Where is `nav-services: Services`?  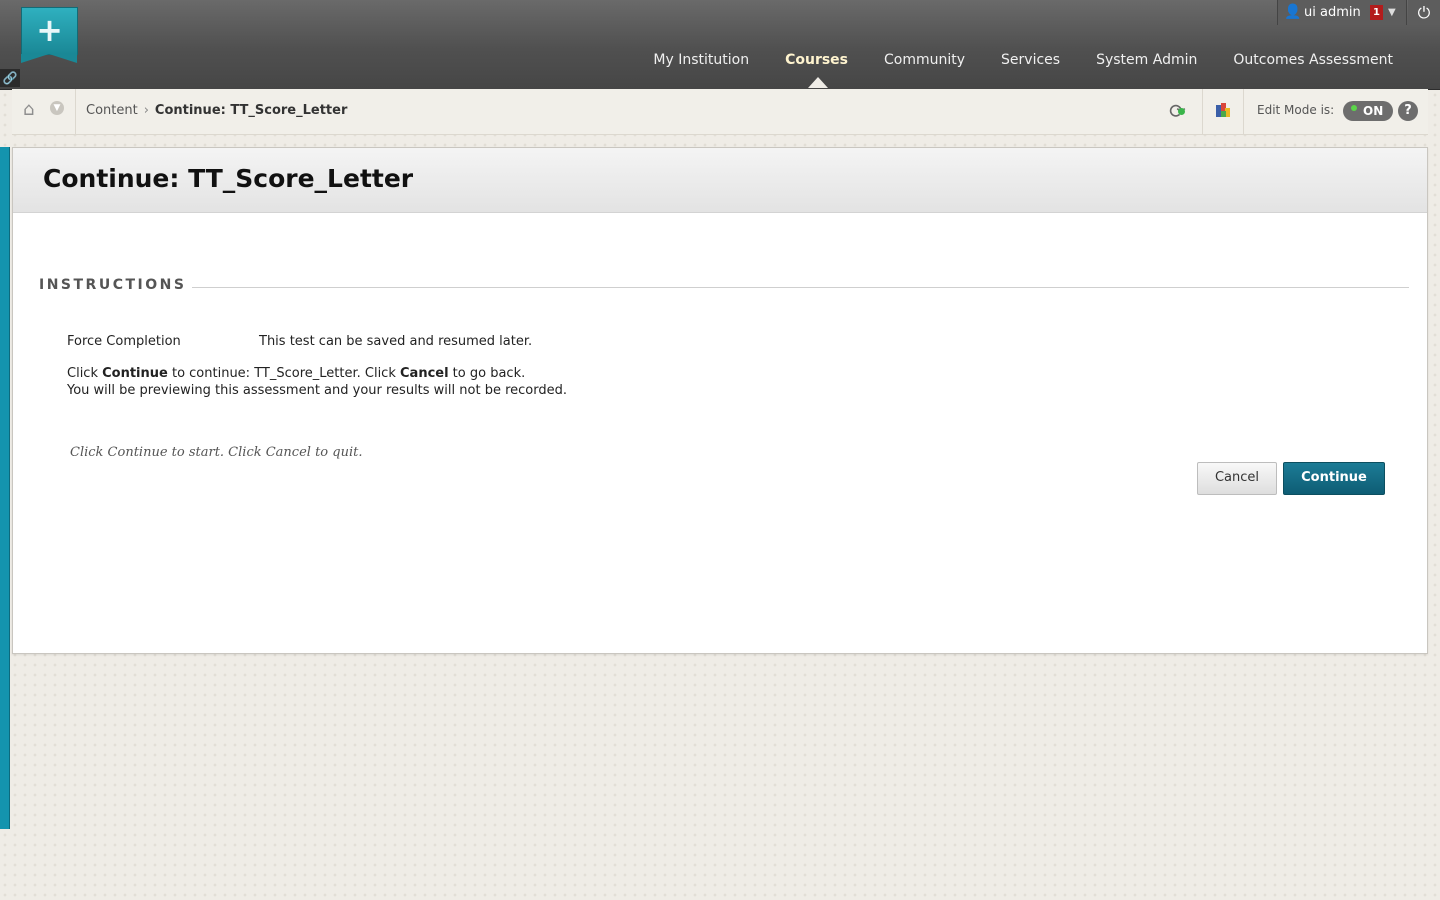
nav-services: Services is located at coordinates (1030, 60).